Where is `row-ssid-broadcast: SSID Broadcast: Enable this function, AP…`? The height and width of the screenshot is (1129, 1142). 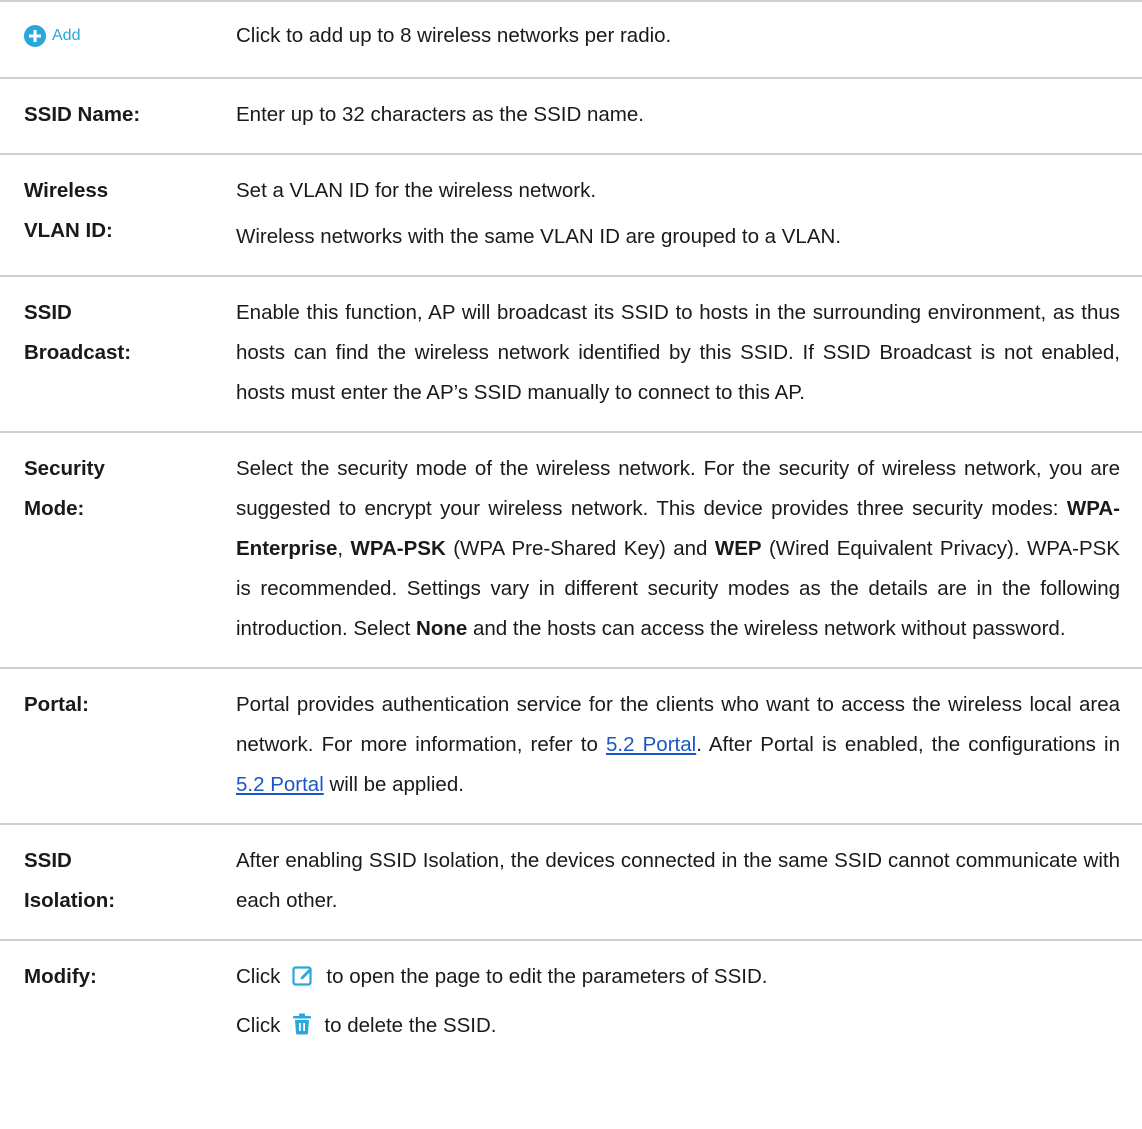 row-ssid-broadcast: SSID Broadcast: Enable this function, AP… is located at coordinates (571, 355).